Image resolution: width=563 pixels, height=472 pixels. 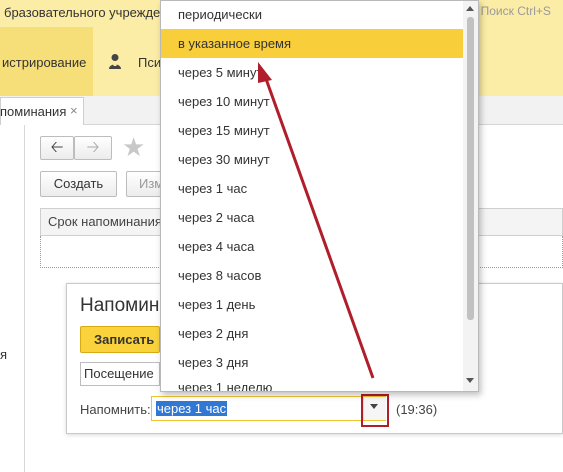 I want to click on forward-button: 🡢, so click(x=93, y=148).